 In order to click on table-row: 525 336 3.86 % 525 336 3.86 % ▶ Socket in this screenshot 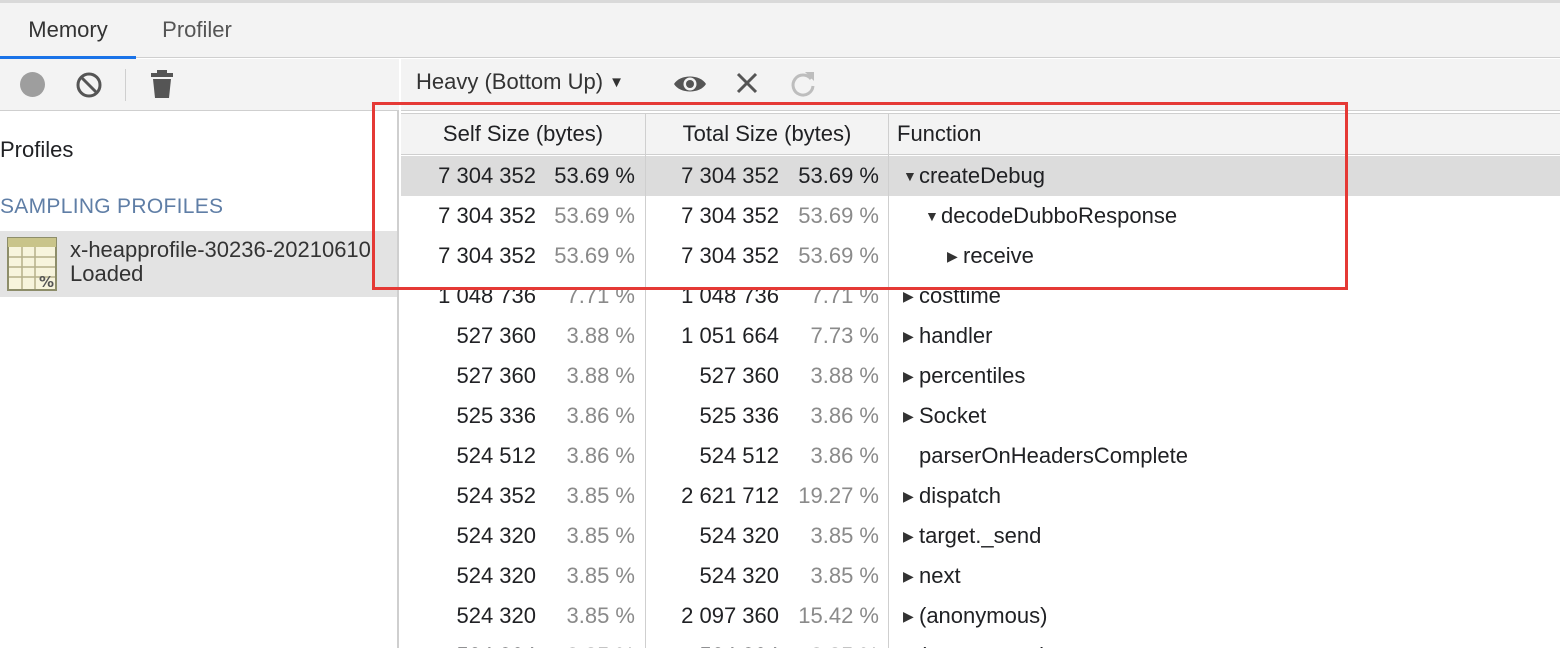, I will do `click(980, 416)`.